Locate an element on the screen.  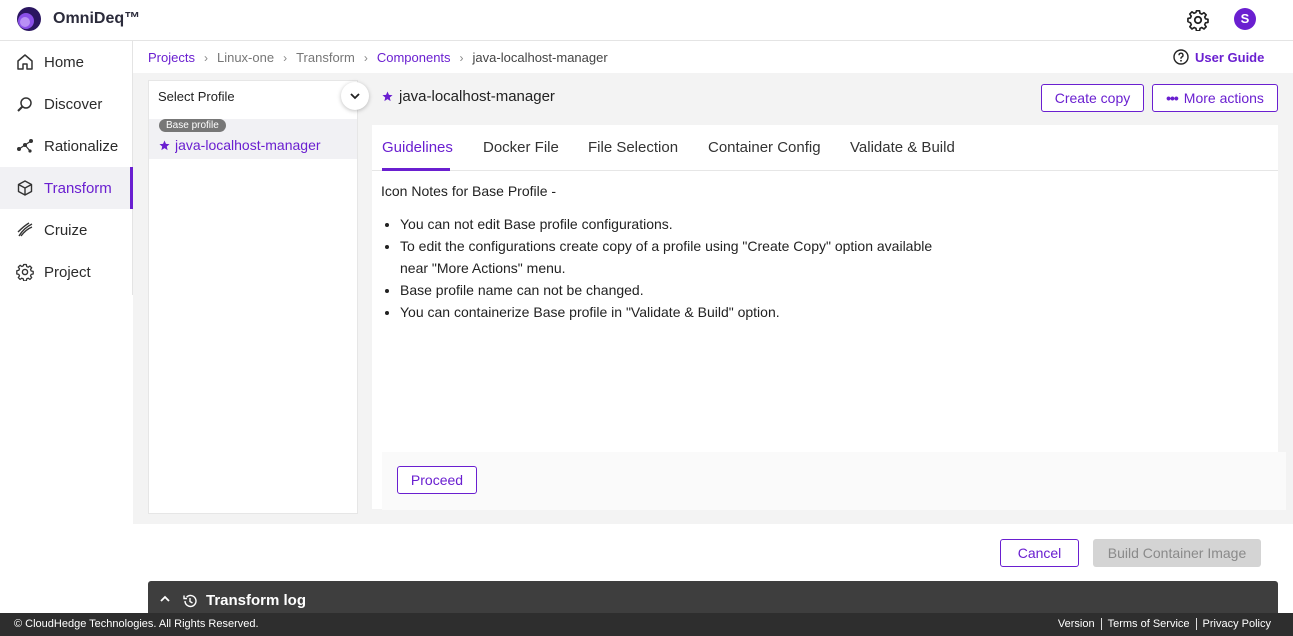
settings-gear-icon is located at coordinates (1198, 20).